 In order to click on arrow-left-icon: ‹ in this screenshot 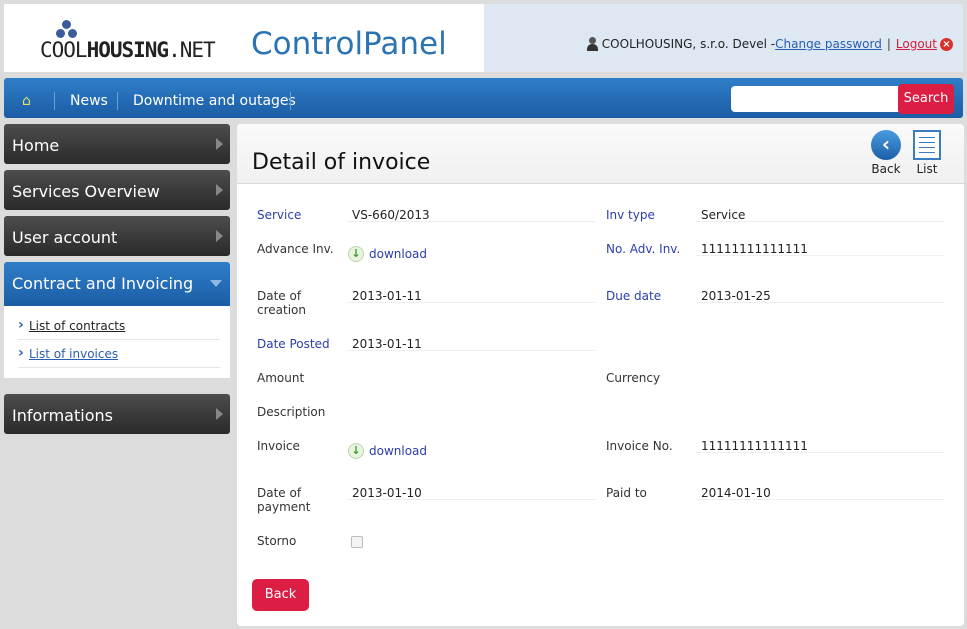, I will do `click(886, 145)`.